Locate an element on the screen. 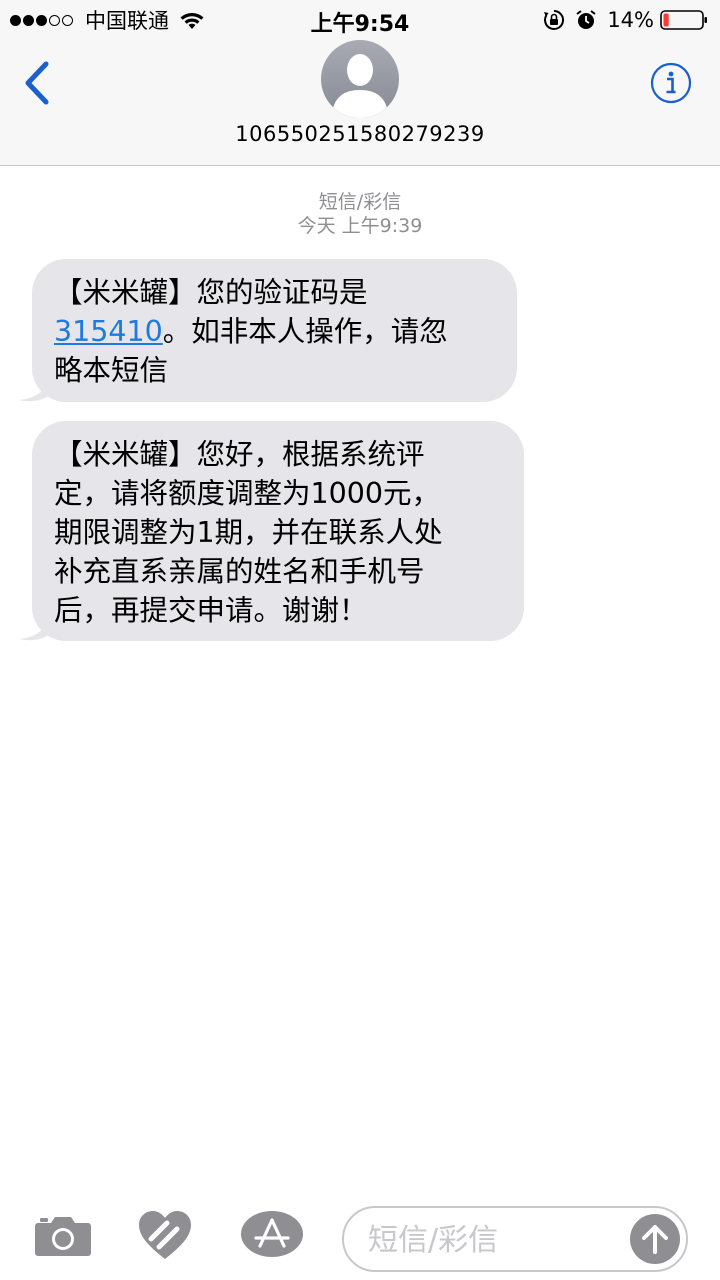 Image resolution: width=720 pixels, height=1280 pixels. avatar is located at coordinates (360, 79).